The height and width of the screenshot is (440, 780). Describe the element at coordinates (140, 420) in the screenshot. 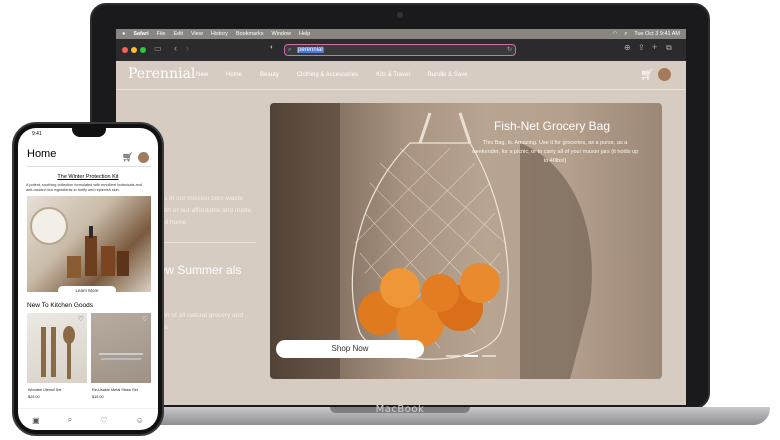

I see `profile-tab-icon: ☺` at that location.